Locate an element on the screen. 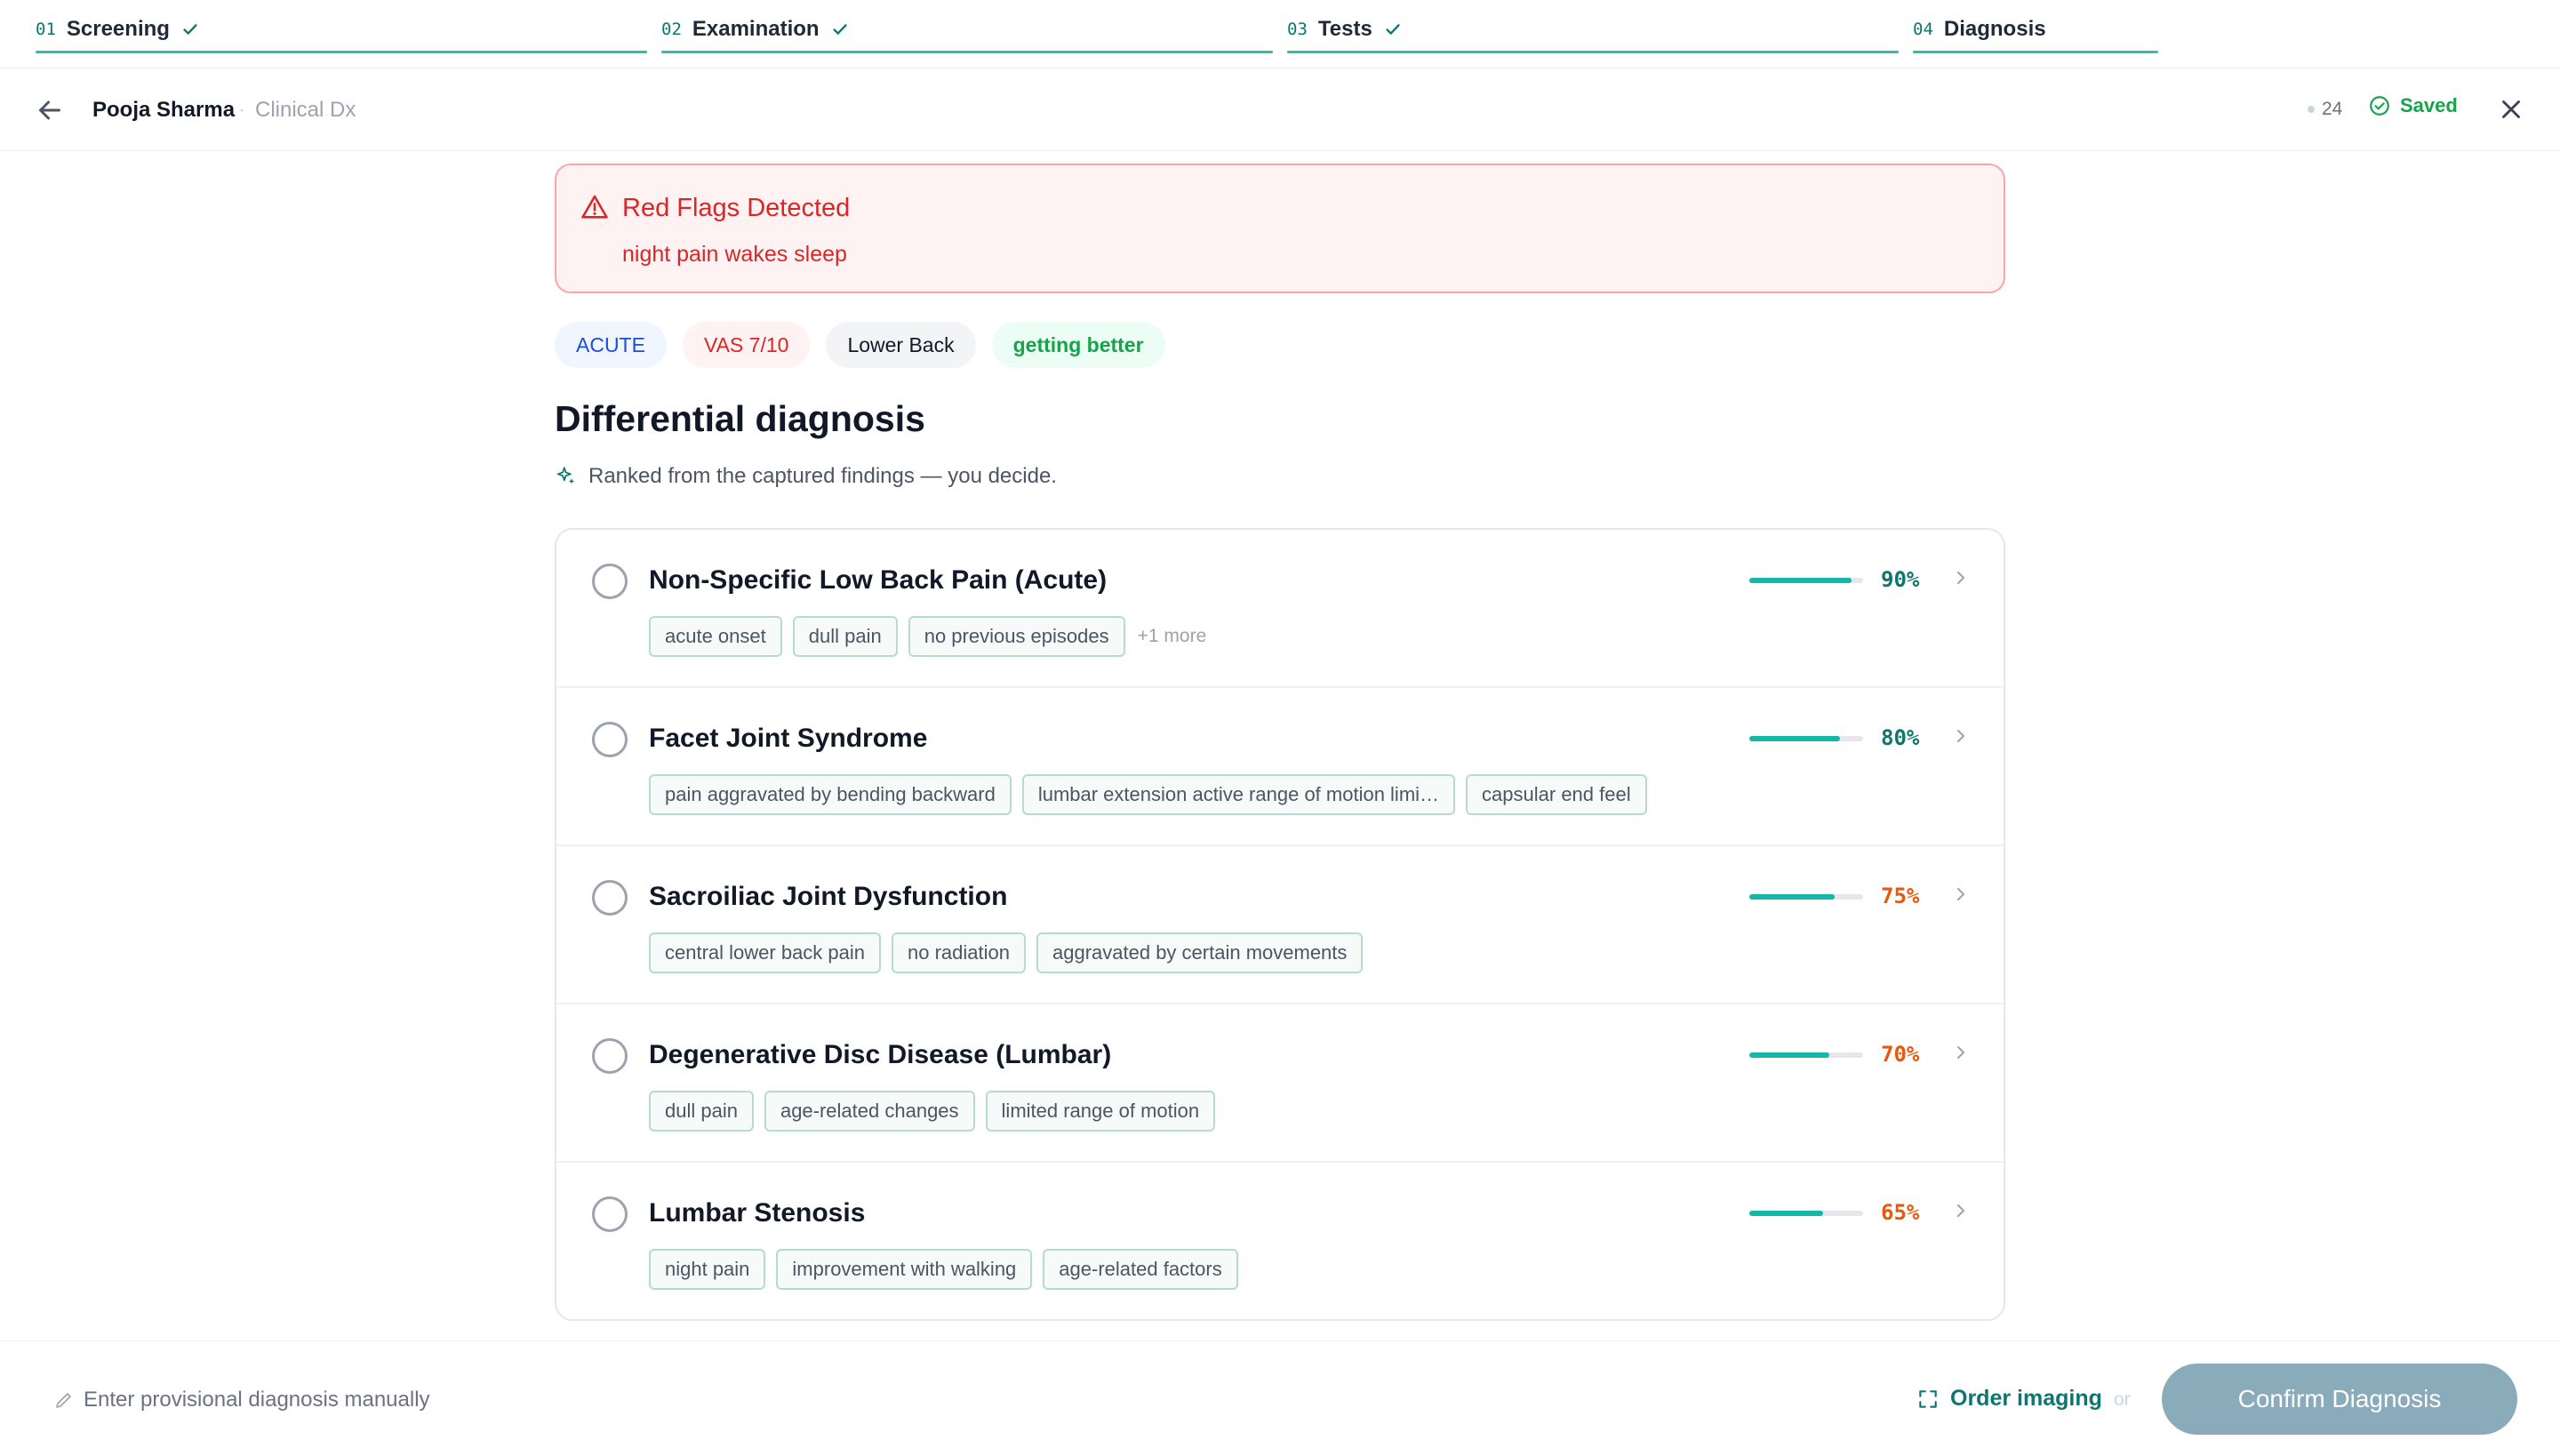 Image resolution: width=2560 pixels, height=1456 pixels. diagnosis-name: Degenerative Disc Disease (Lumbar) is located at coordinates (880, 1054).